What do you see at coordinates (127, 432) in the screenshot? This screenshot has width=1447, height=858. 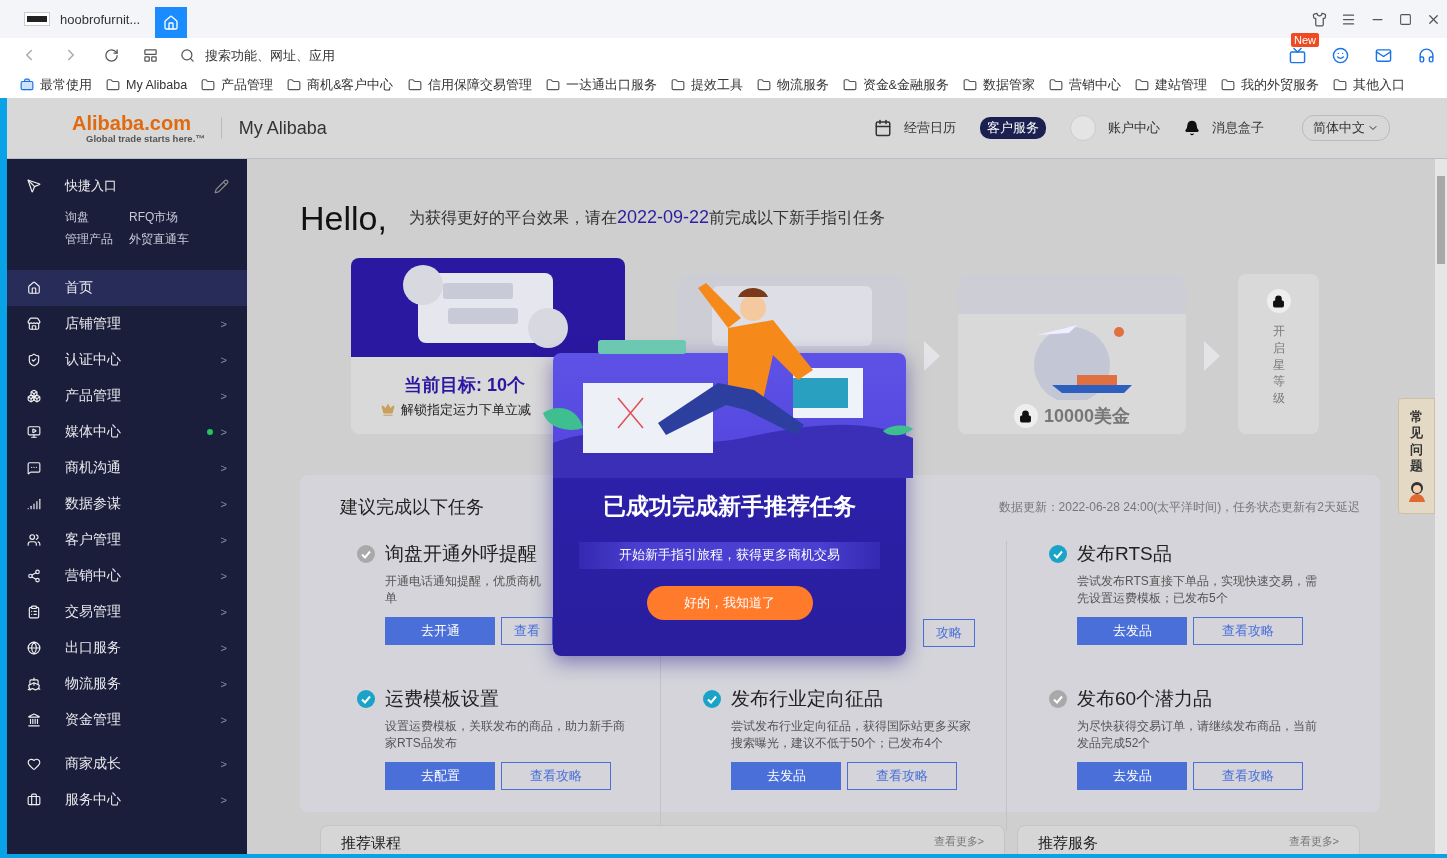 I see `menu-item: 媒体中心 >` at bounding box center [127, 432].